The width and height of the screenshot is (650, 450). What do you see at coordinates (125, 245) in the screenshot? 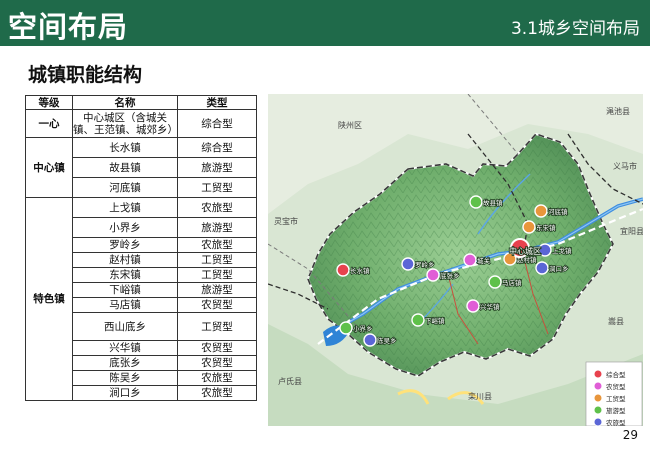
I see `name-cell: 罗岭乡` at bounding box center [125, 245].